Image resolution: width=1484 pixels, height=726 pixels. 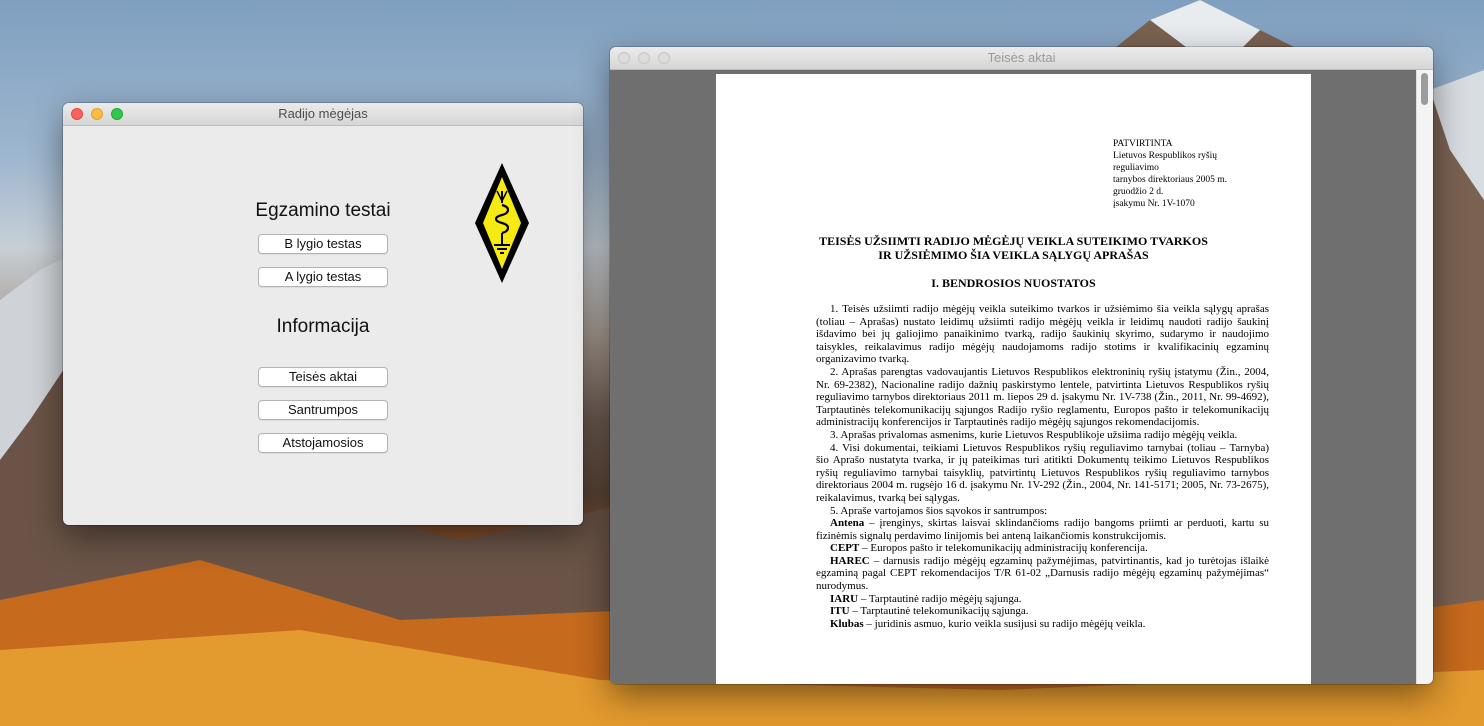 What do you see at coordinates (847, 523) in the screenshot?
I see `definition-term: Antena` at bounding box center [847, 523].